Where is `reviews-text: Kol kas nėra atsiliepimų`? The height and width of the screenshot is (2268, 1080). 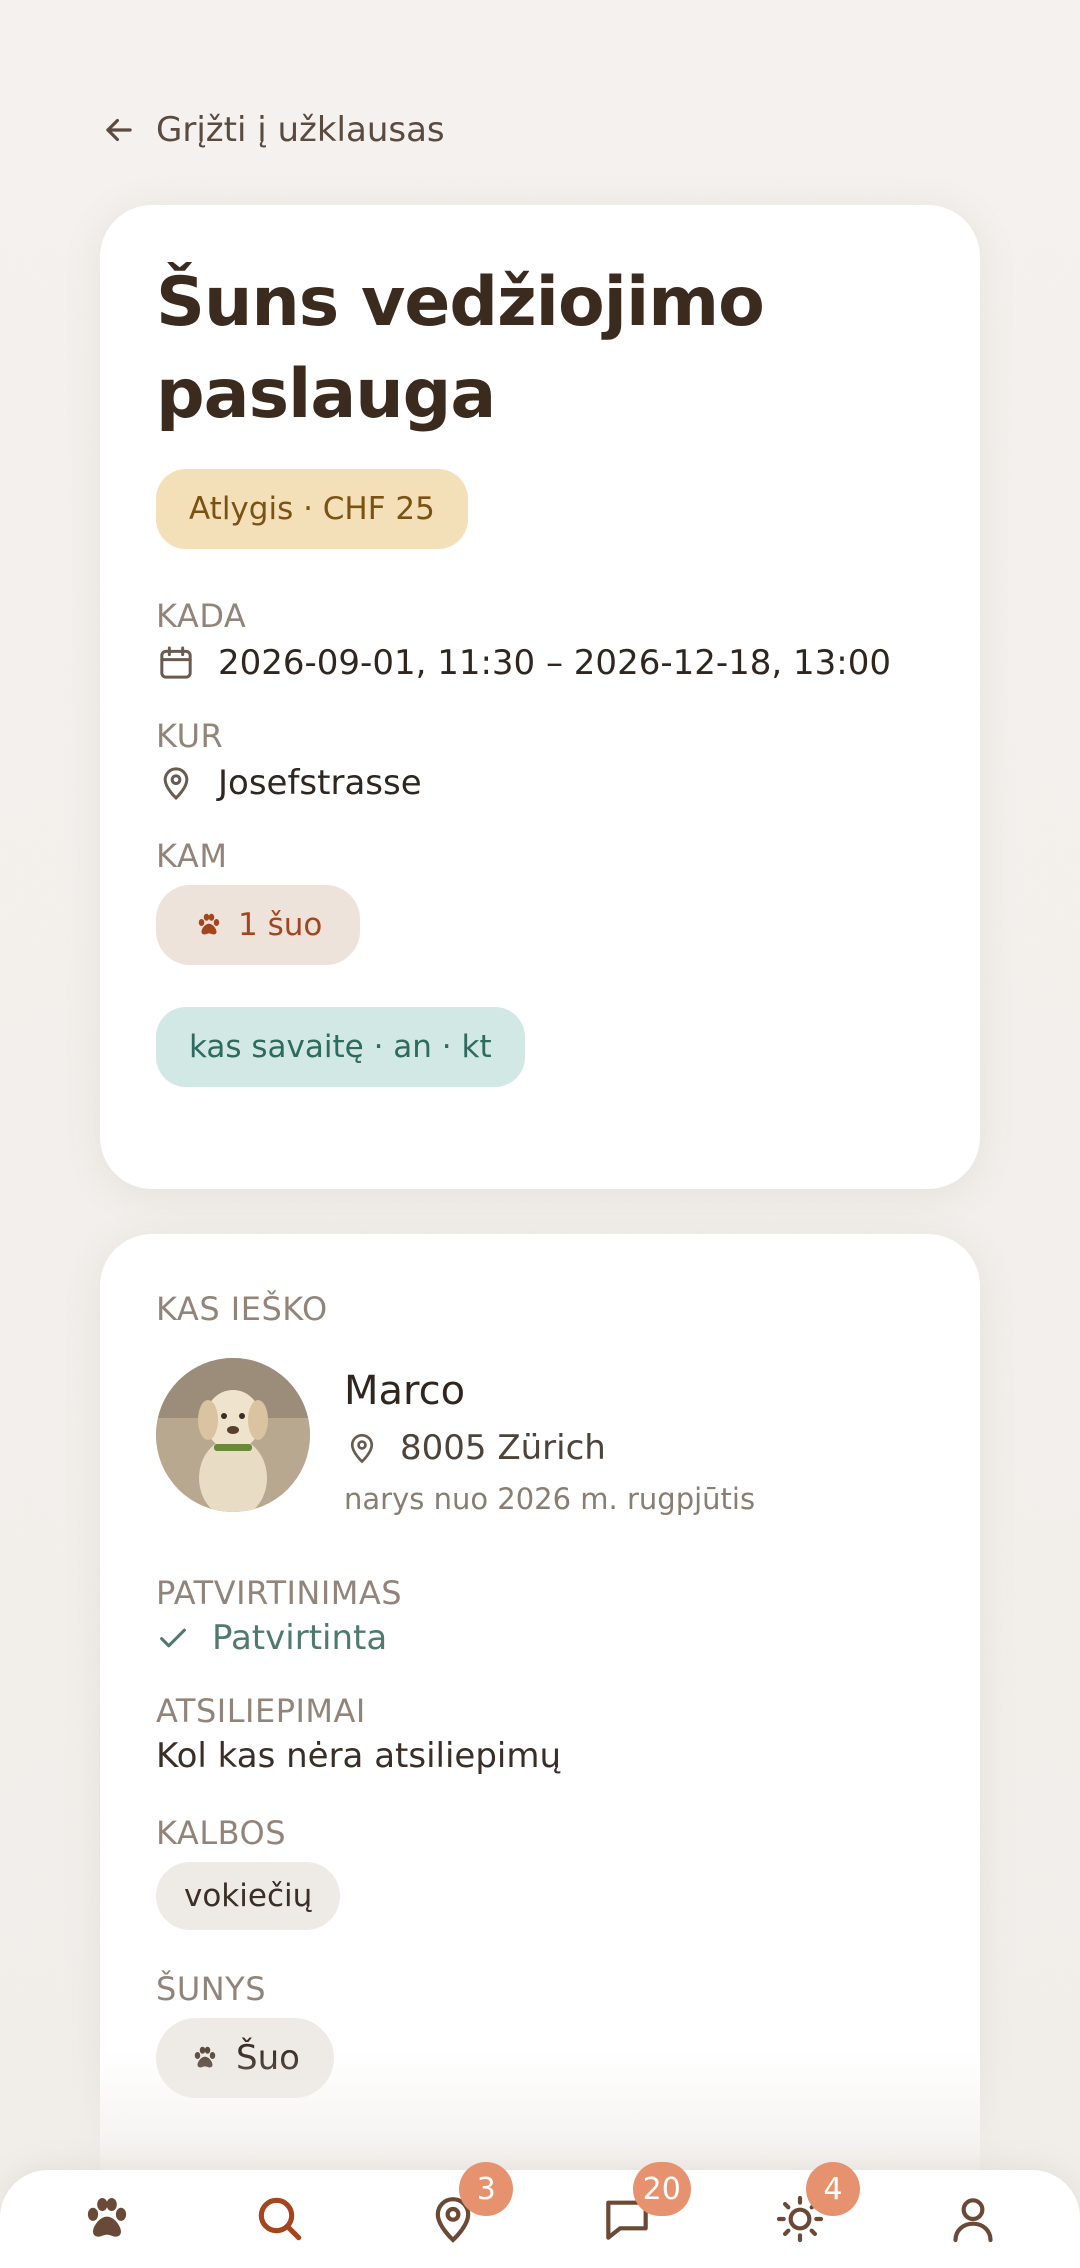
reviews-text: Kol kas nėra atsiliepimų is located at coordinates (359, 1756).